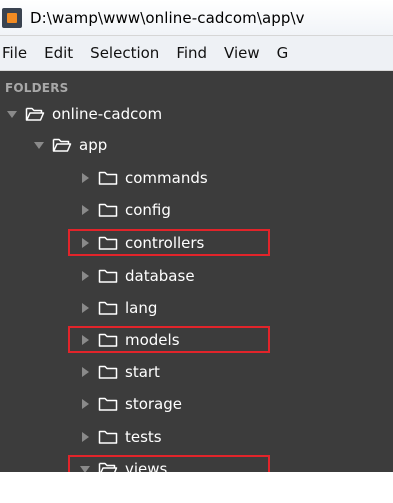 This screenshot has width=393, height=503. I want to click on tree-item-label: online-cadcom, so click(107, 114).